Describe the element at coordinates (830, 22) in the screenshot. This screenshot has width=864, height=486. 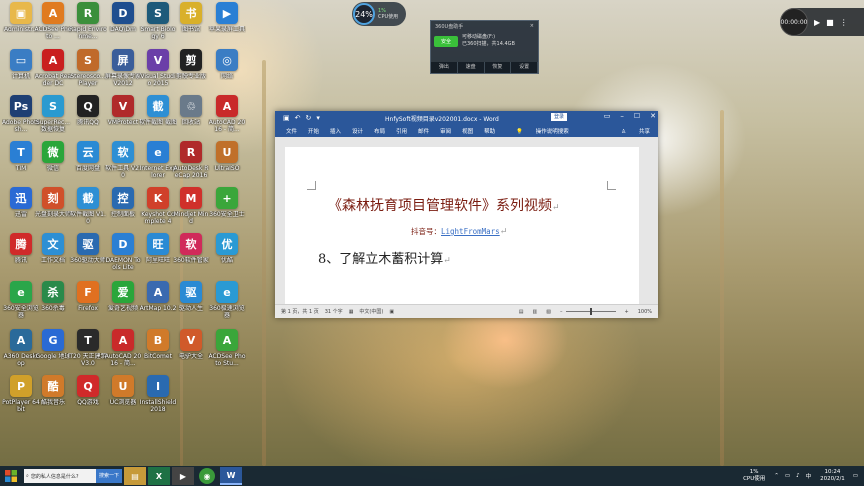
I see `stop-icon: ■` at that location.